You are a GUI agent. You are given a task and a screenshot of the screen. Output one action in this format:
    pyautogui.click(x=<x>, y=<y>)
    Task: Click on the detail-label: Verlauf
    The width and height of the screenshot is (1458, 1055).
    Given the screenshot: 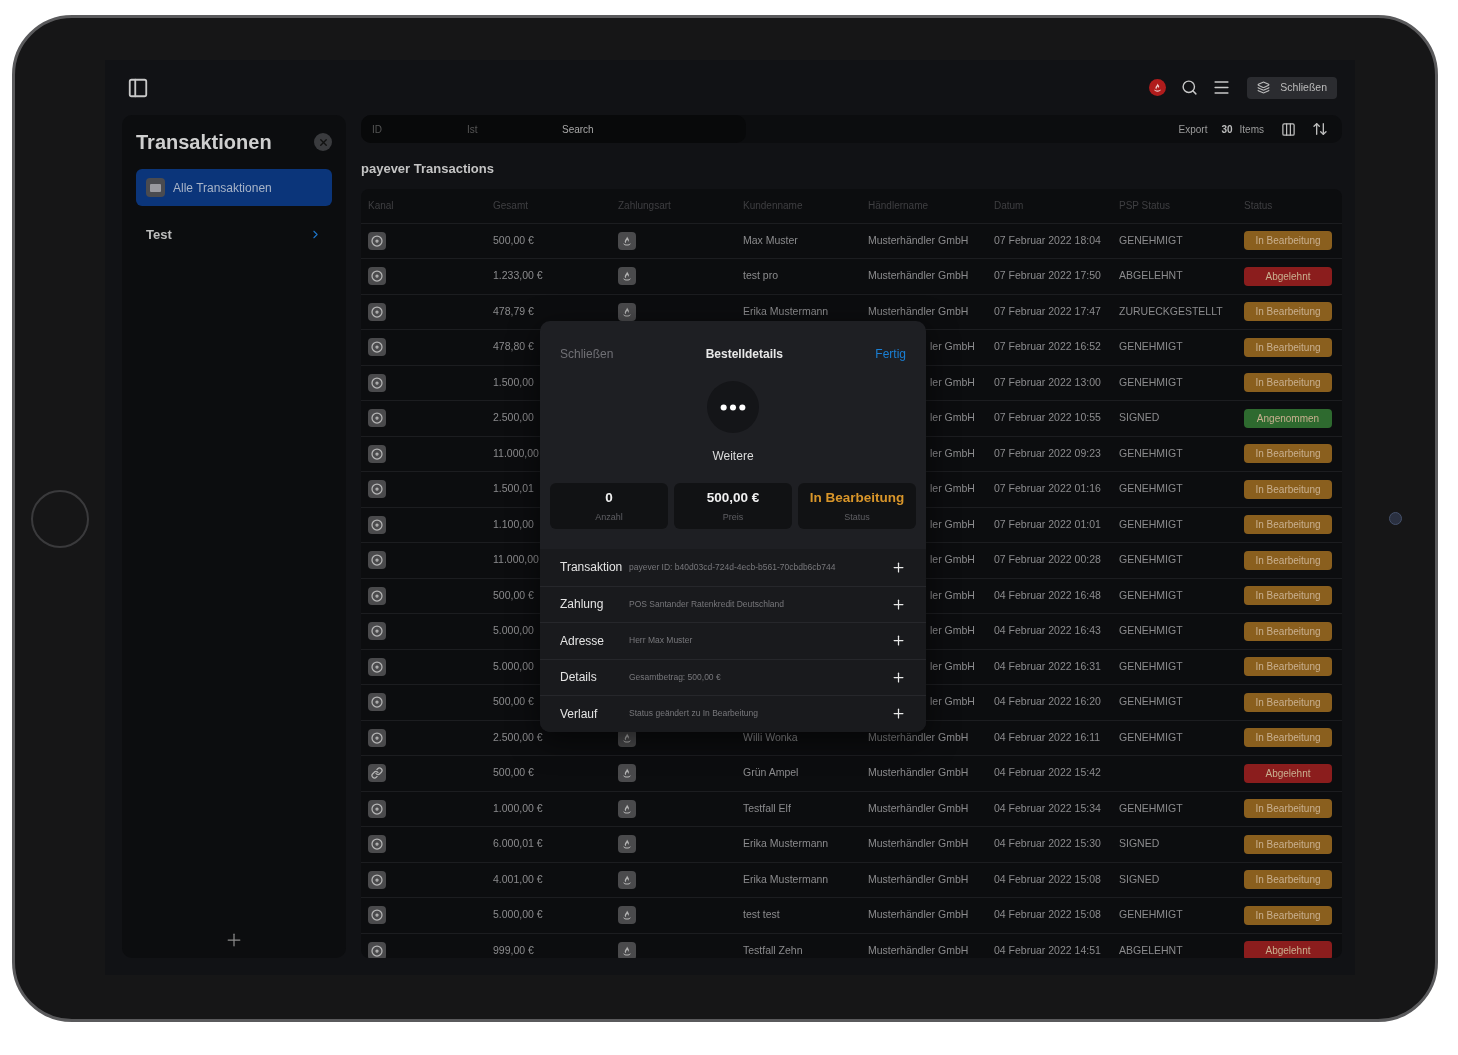 What is the action you would take?
    pyautogui.click(x=579, y=714)
    